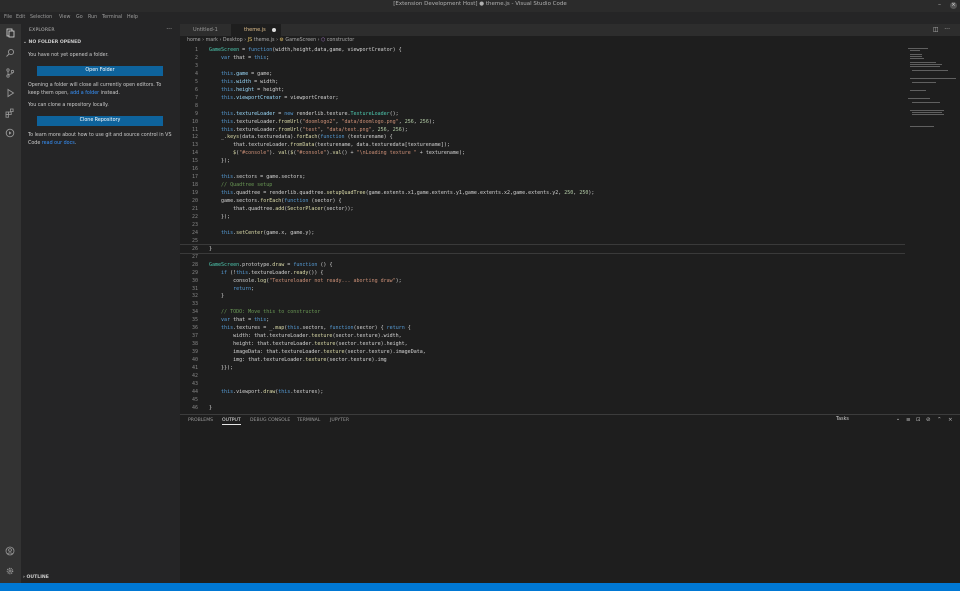  Describe the element at coordinates (270, 420) in the screenshot. I see `tab-debug-console: DEBUG CONSOLE` at that location.